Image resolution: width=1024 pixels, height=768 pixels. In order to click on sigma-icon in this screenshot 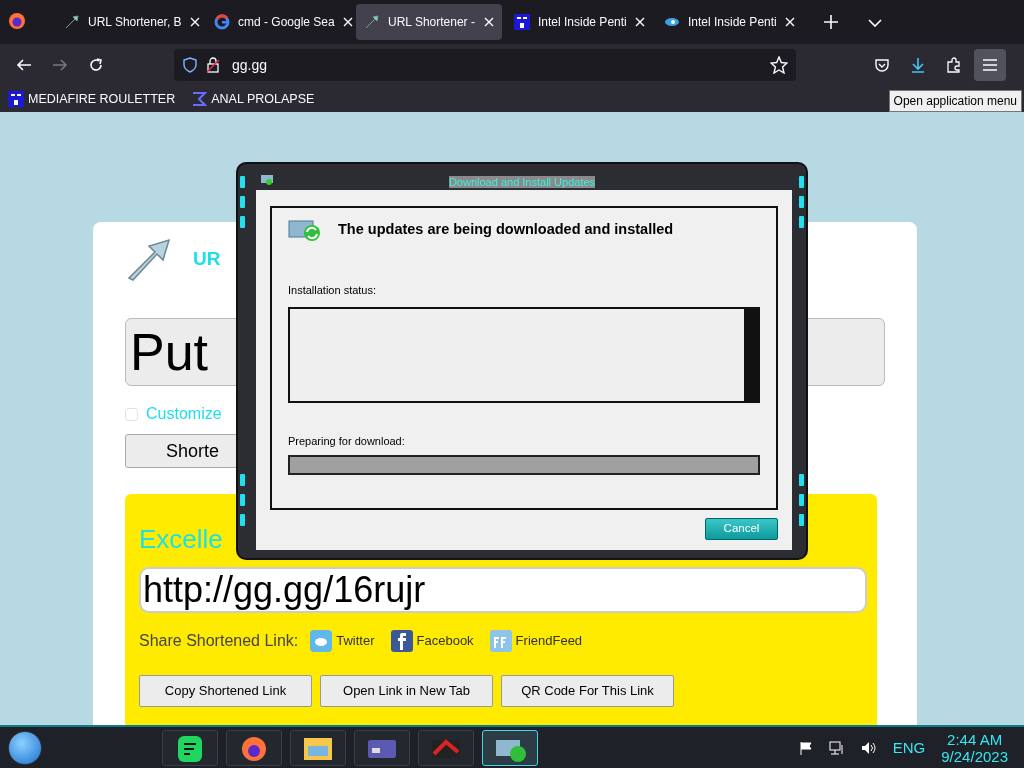, I will do `click(199, 99)`.